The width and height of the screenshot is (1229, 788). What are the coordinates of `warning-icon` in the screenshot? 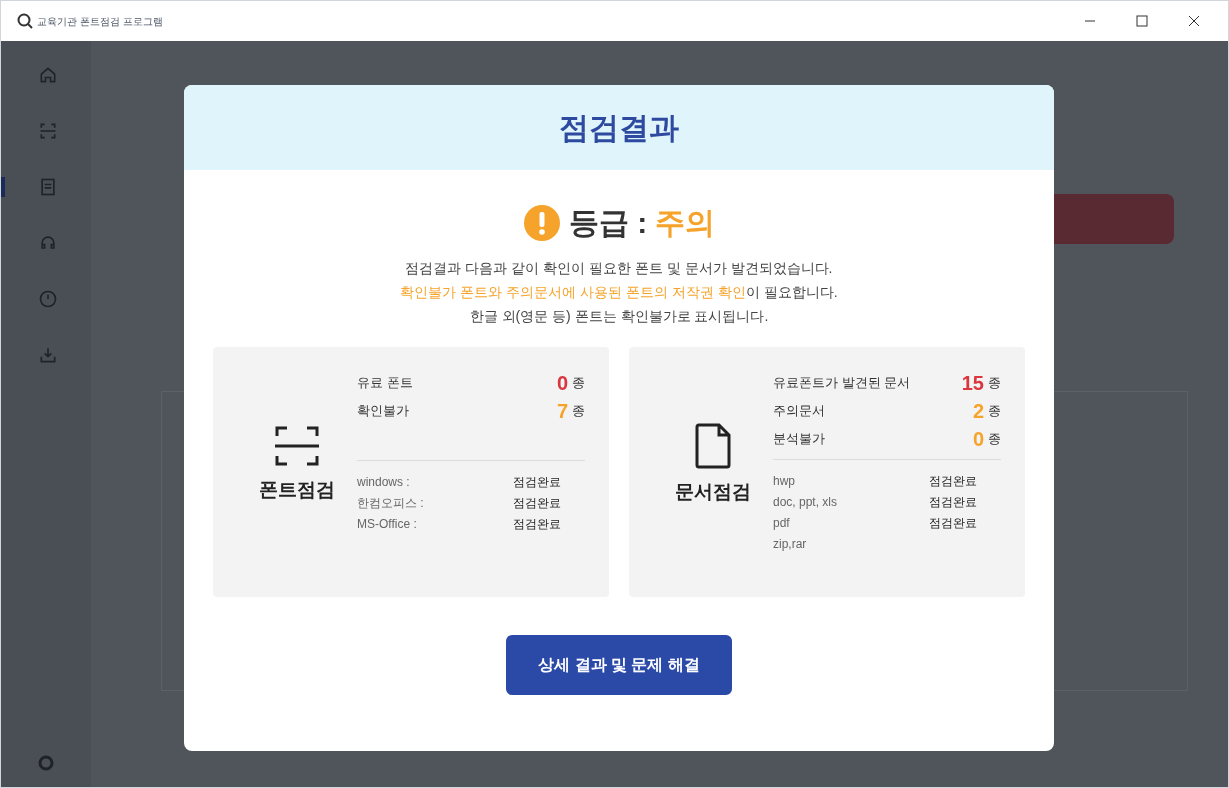 It's located at (541, 222).